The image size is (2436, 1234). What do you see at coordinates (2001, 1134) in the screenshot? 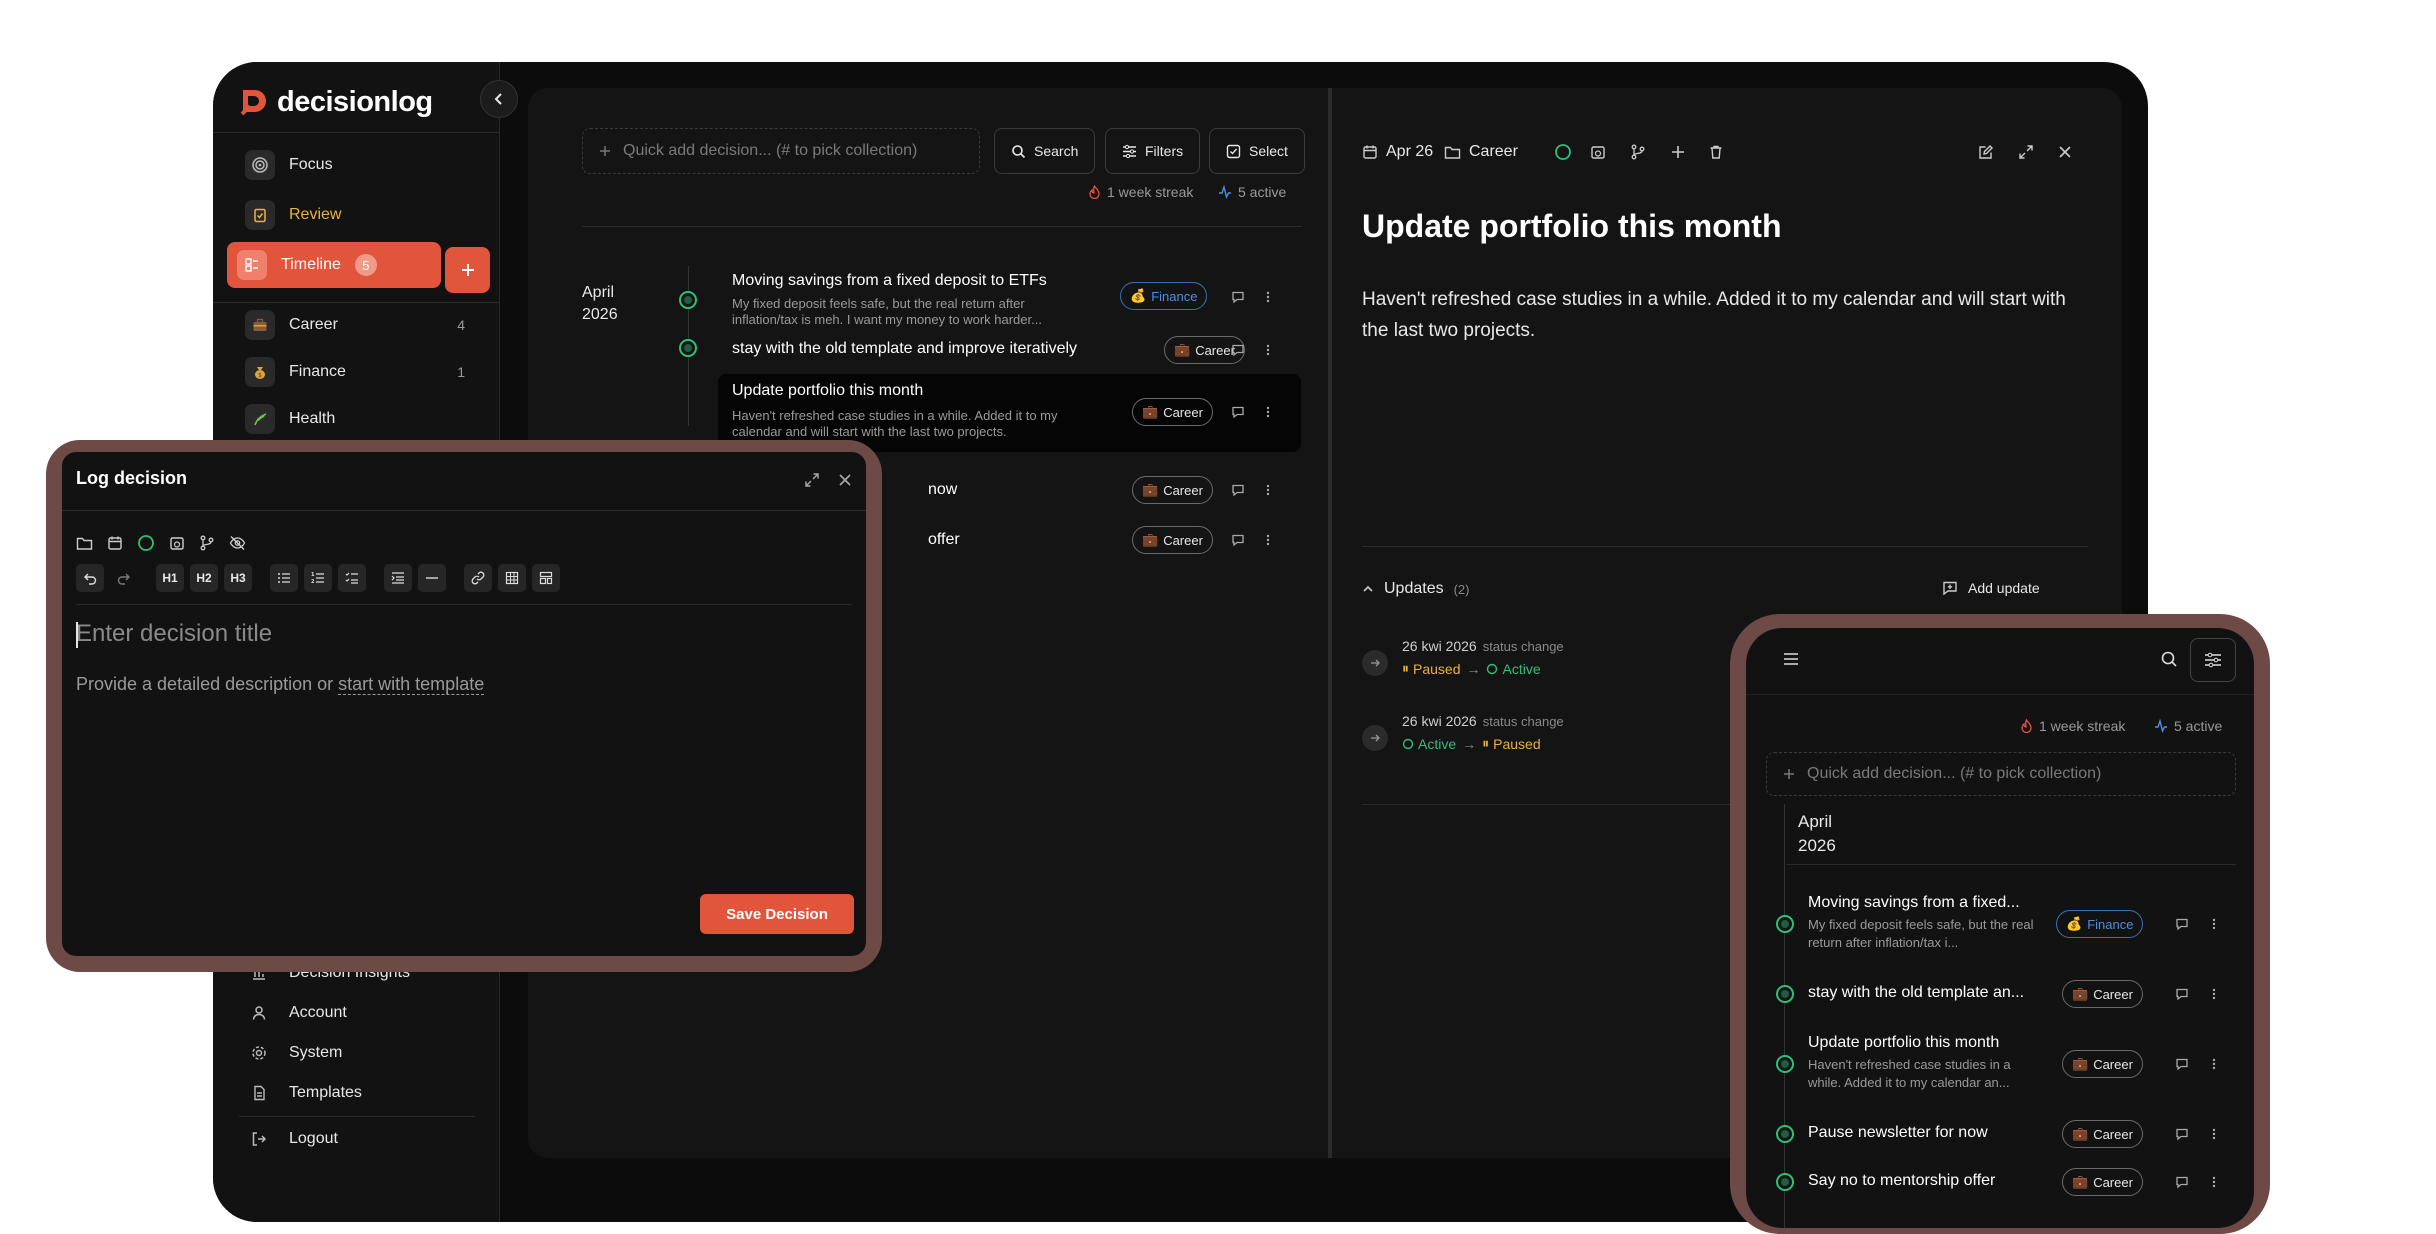
I see `list-item: Pause newsletter for now 💼 Career` at bounding box center [2001, 1134].